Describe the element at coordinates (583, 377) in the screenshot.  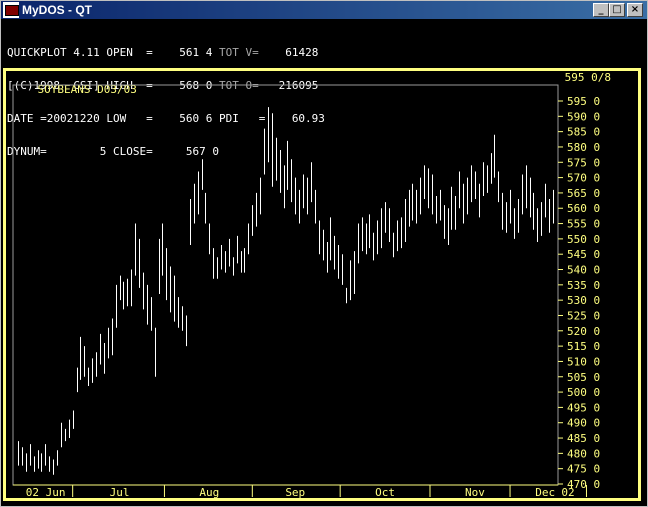
I see `y-tick-label: 505 0` at that location.